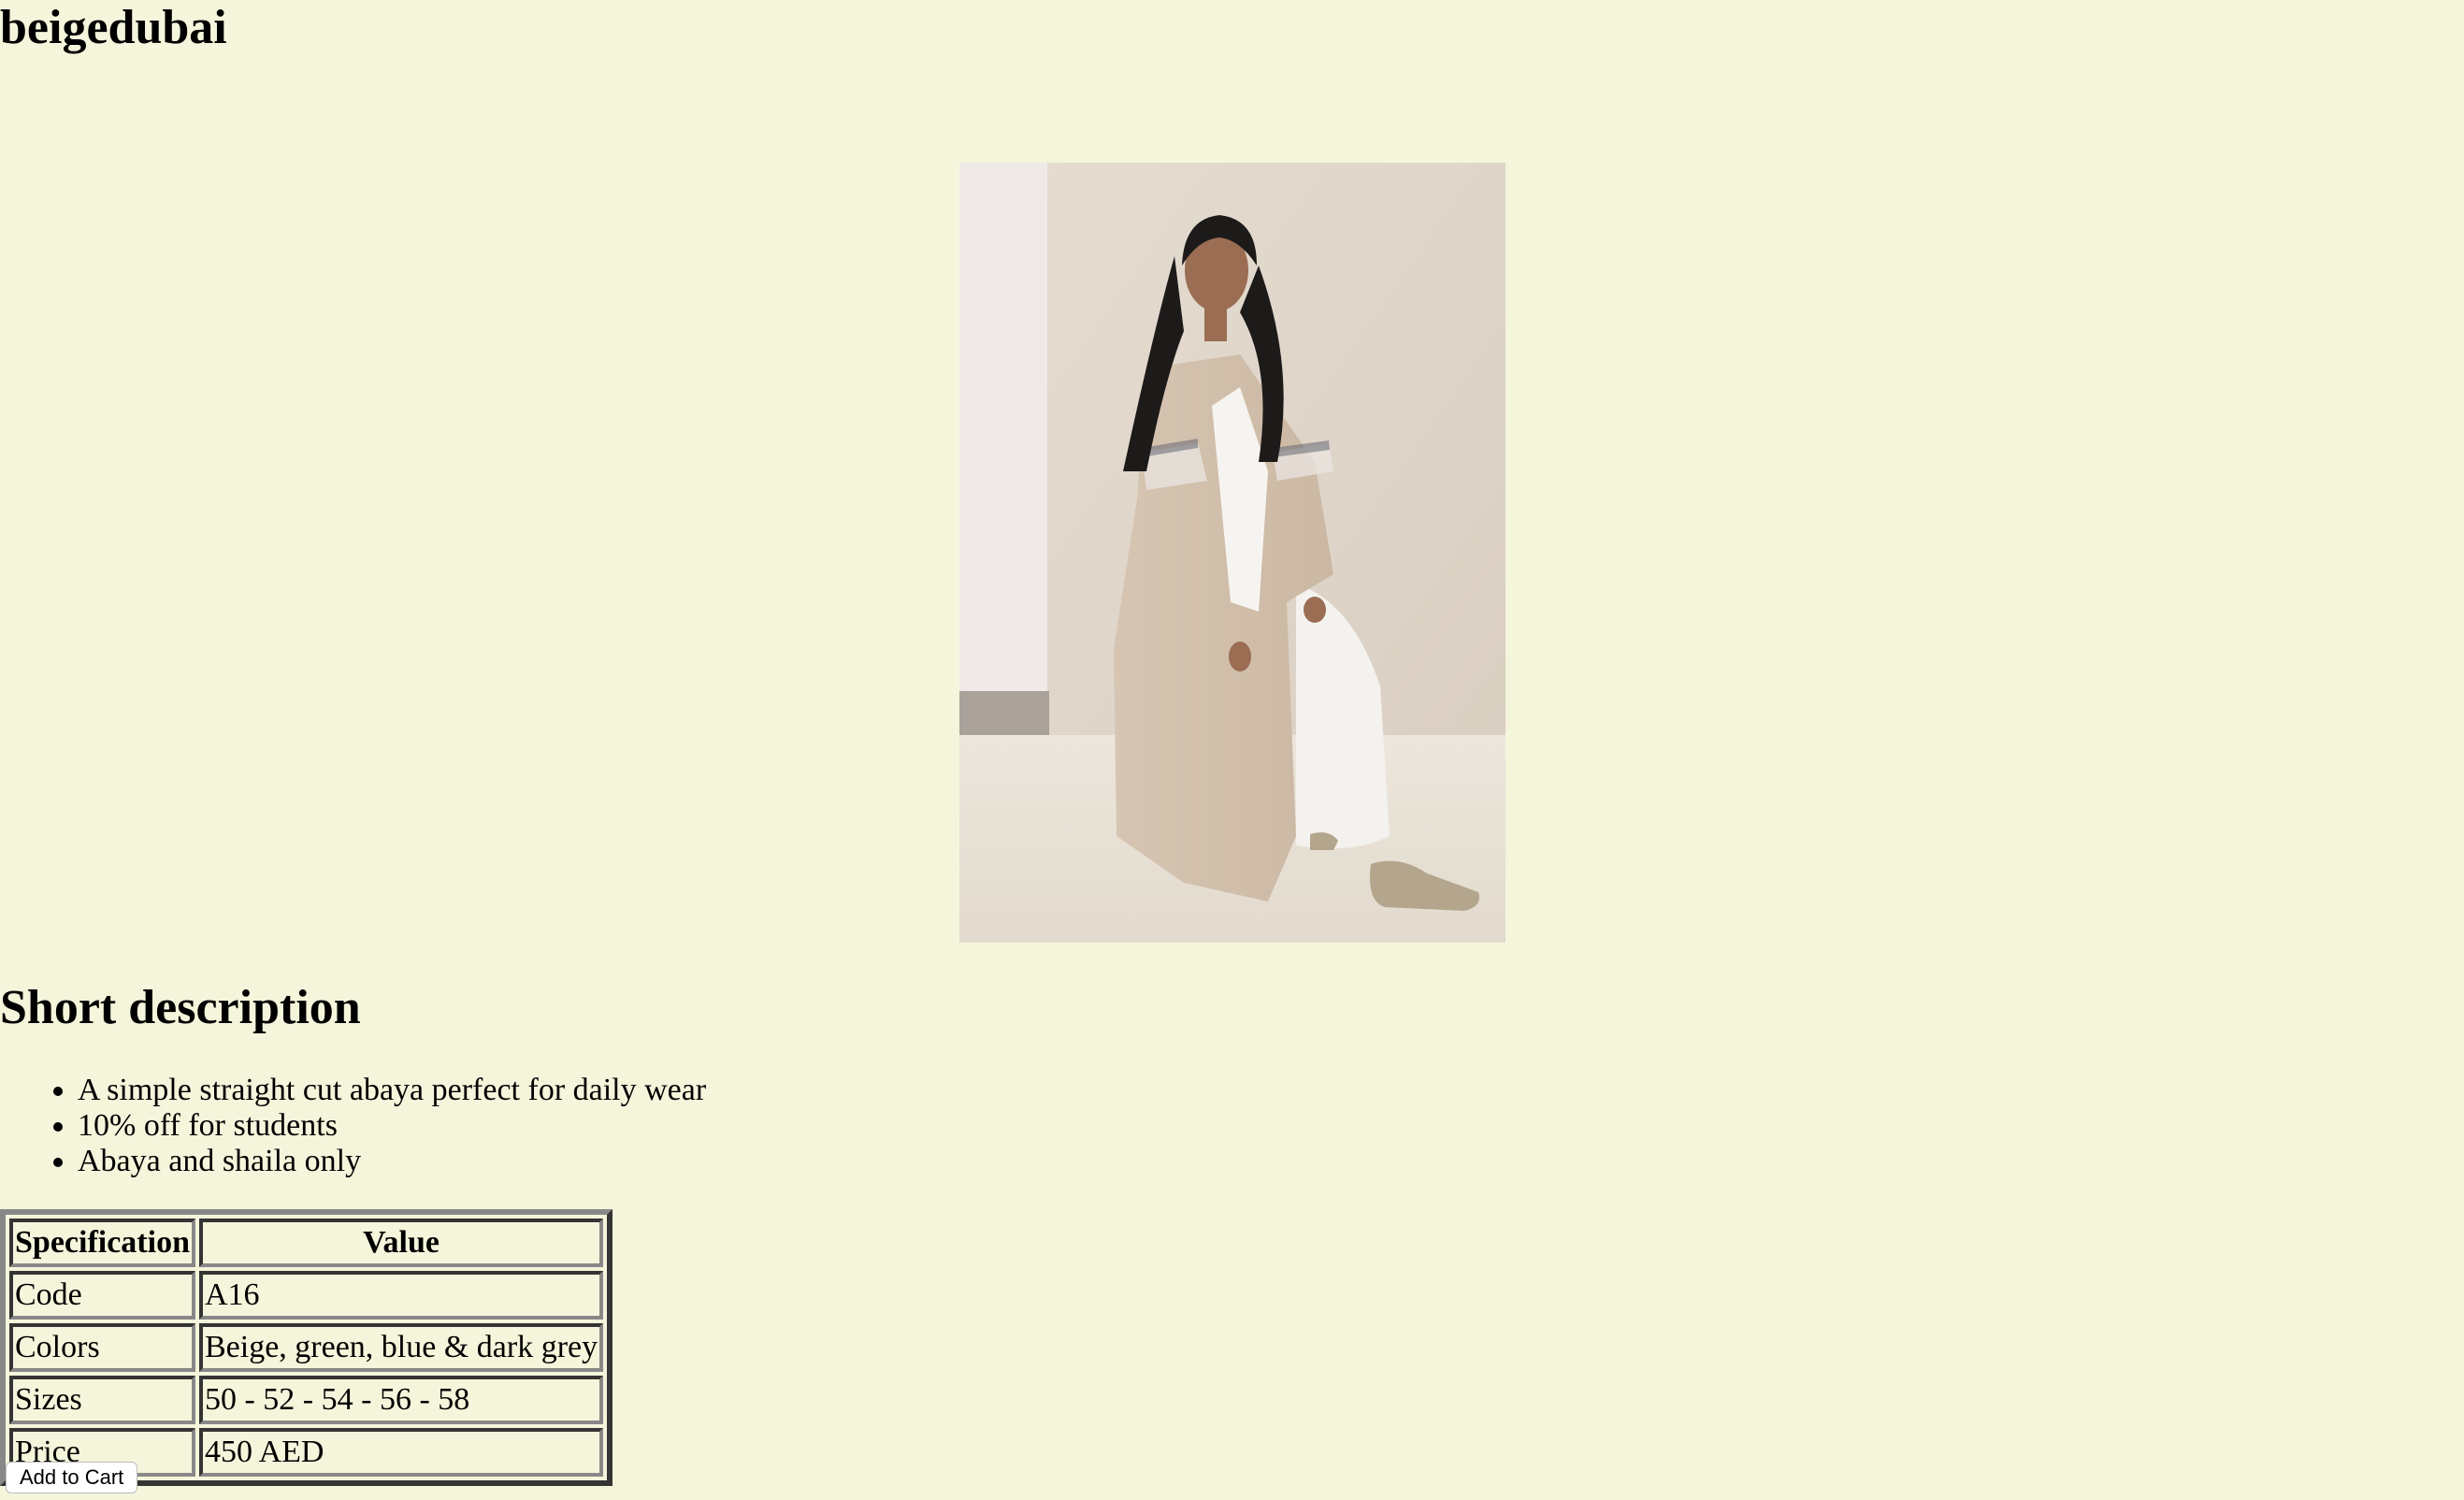  I want to click on table-header-row: Specification Value, so click(306, 1243).